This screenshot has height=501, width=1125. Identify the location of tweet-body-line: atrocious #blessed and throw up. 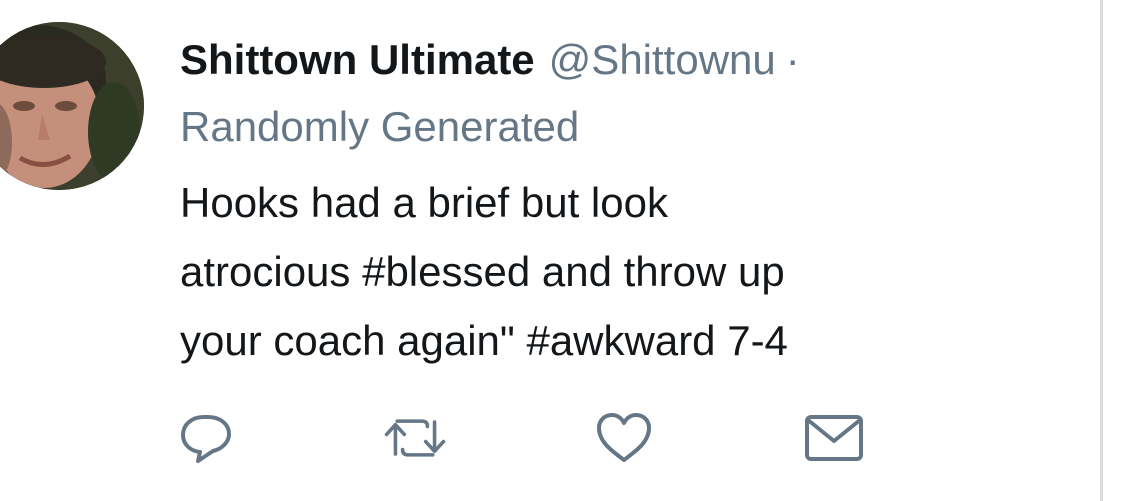
(482, 271).